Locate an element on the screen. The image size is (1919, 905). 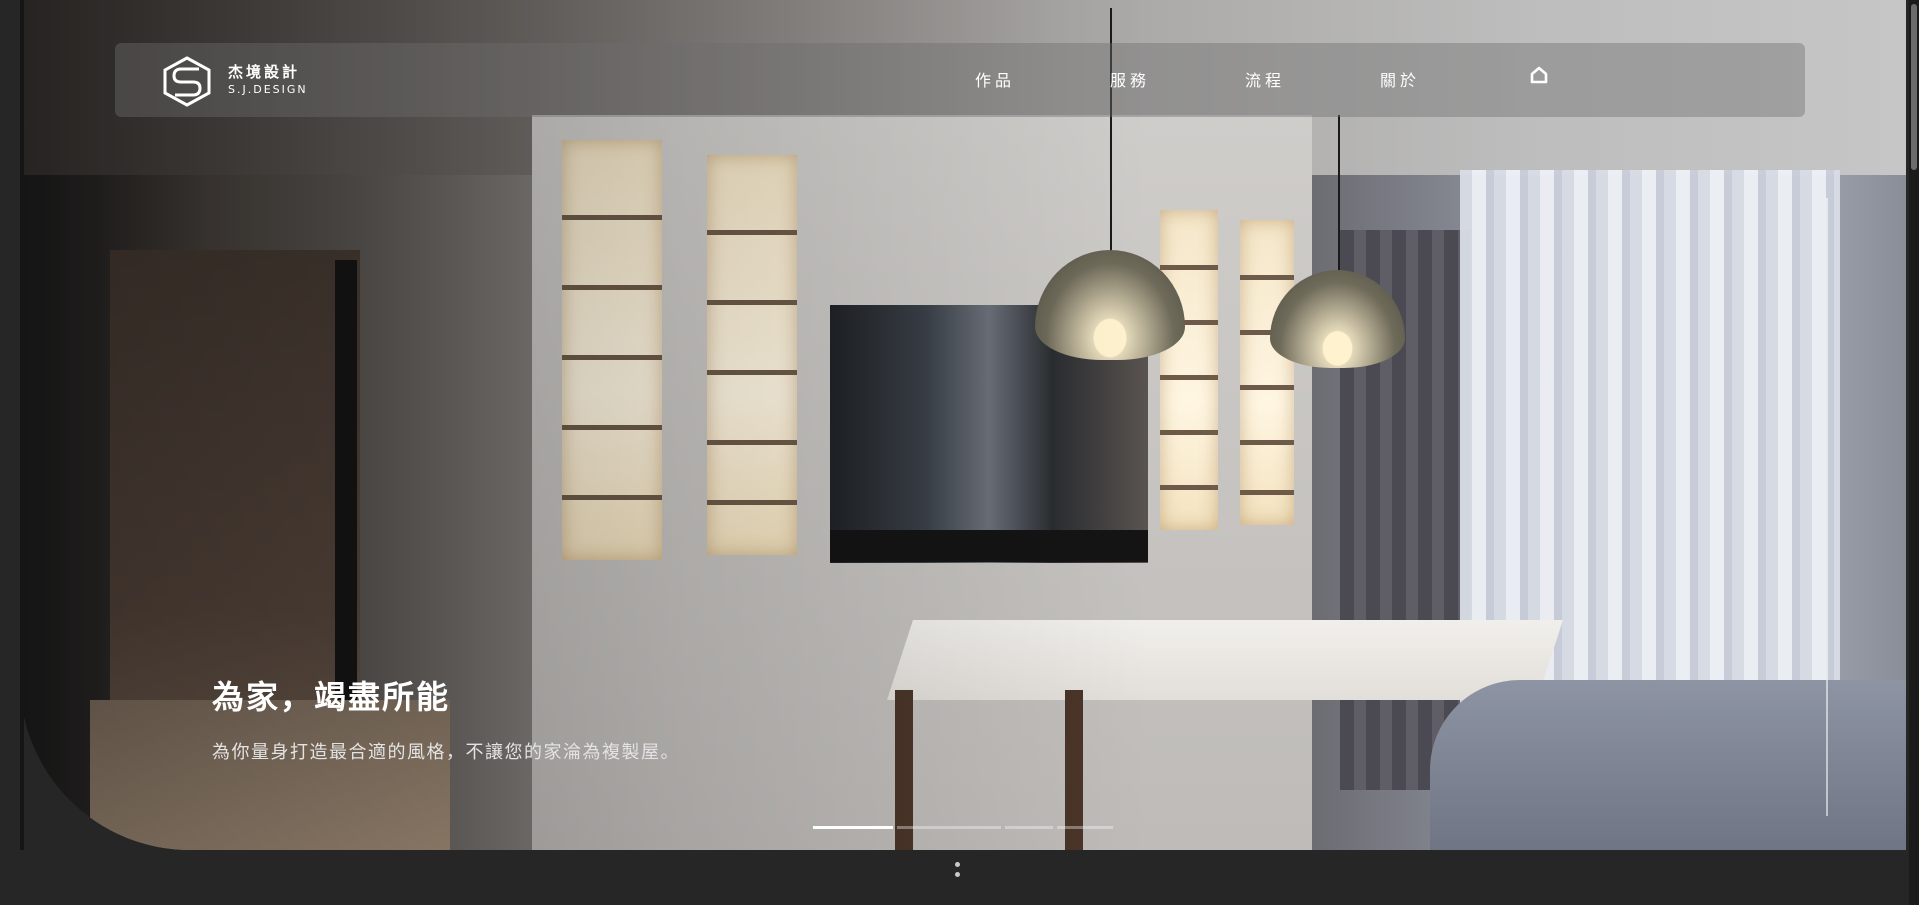
hero-subtitle: 為你量身打造最合適的風格，不讓您的家淪為複製屋。 is located at coordinates (446, 752).